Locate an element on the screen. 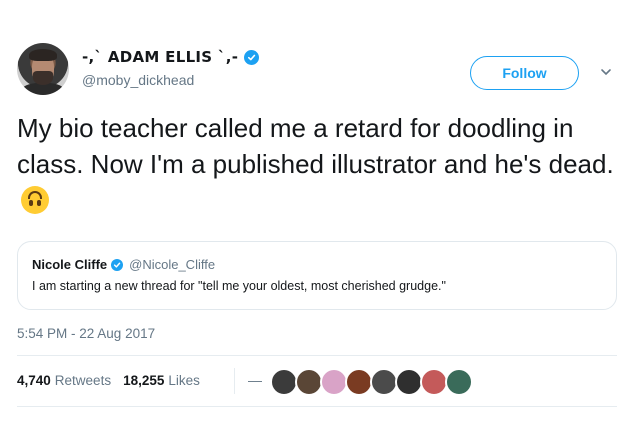 Image resolution: width=640 pixels, height=429 pixels. author-name-row: -,` ADAM ELLIS `,- is located at coordinates (171, 57).